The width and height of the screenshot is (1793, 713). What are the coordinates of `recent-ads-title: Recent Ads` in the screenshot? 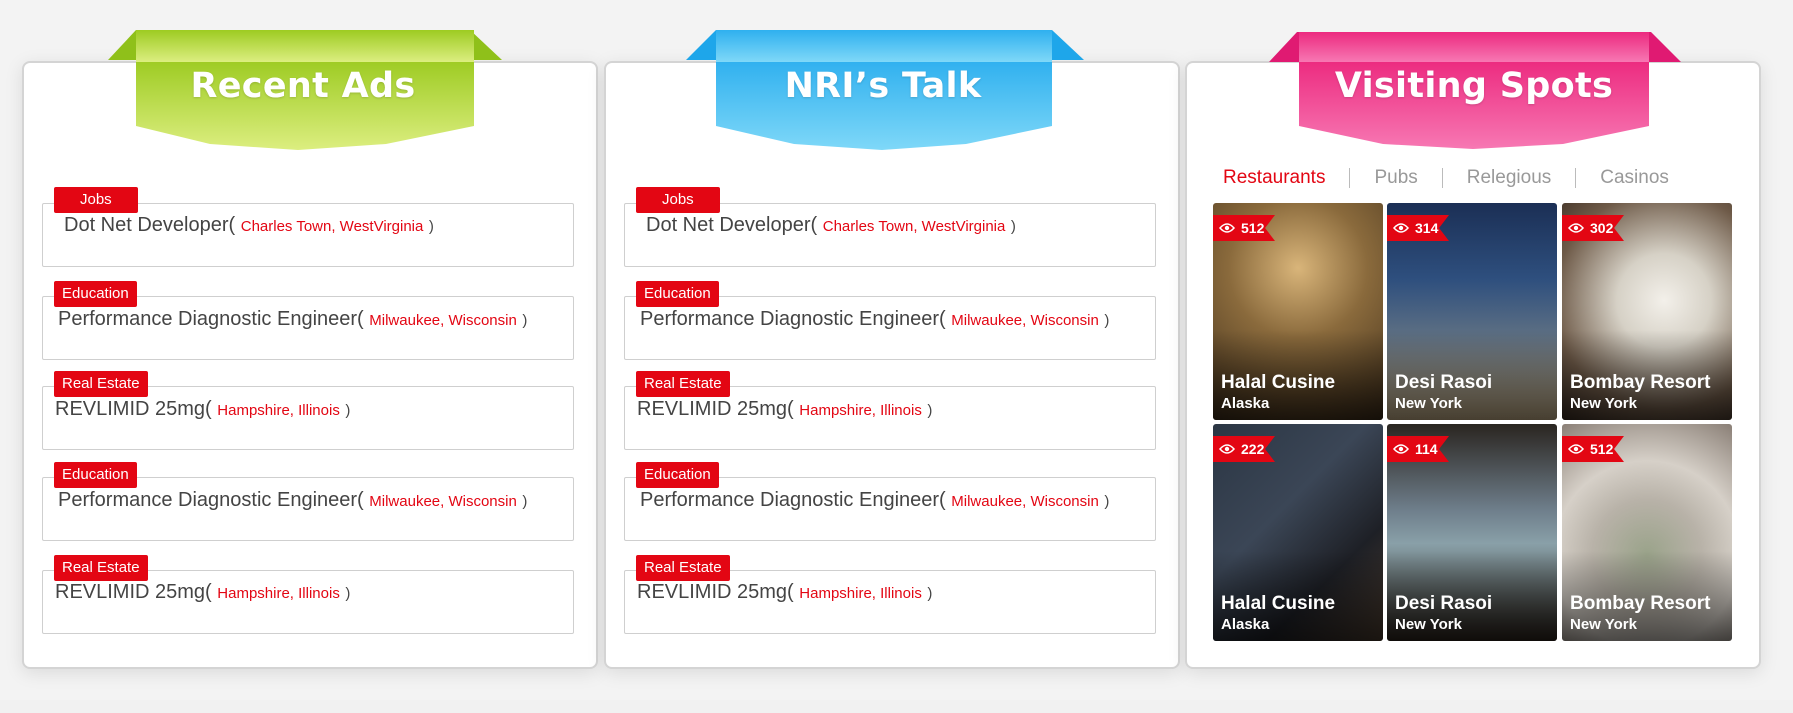 It's located at (303, 86).